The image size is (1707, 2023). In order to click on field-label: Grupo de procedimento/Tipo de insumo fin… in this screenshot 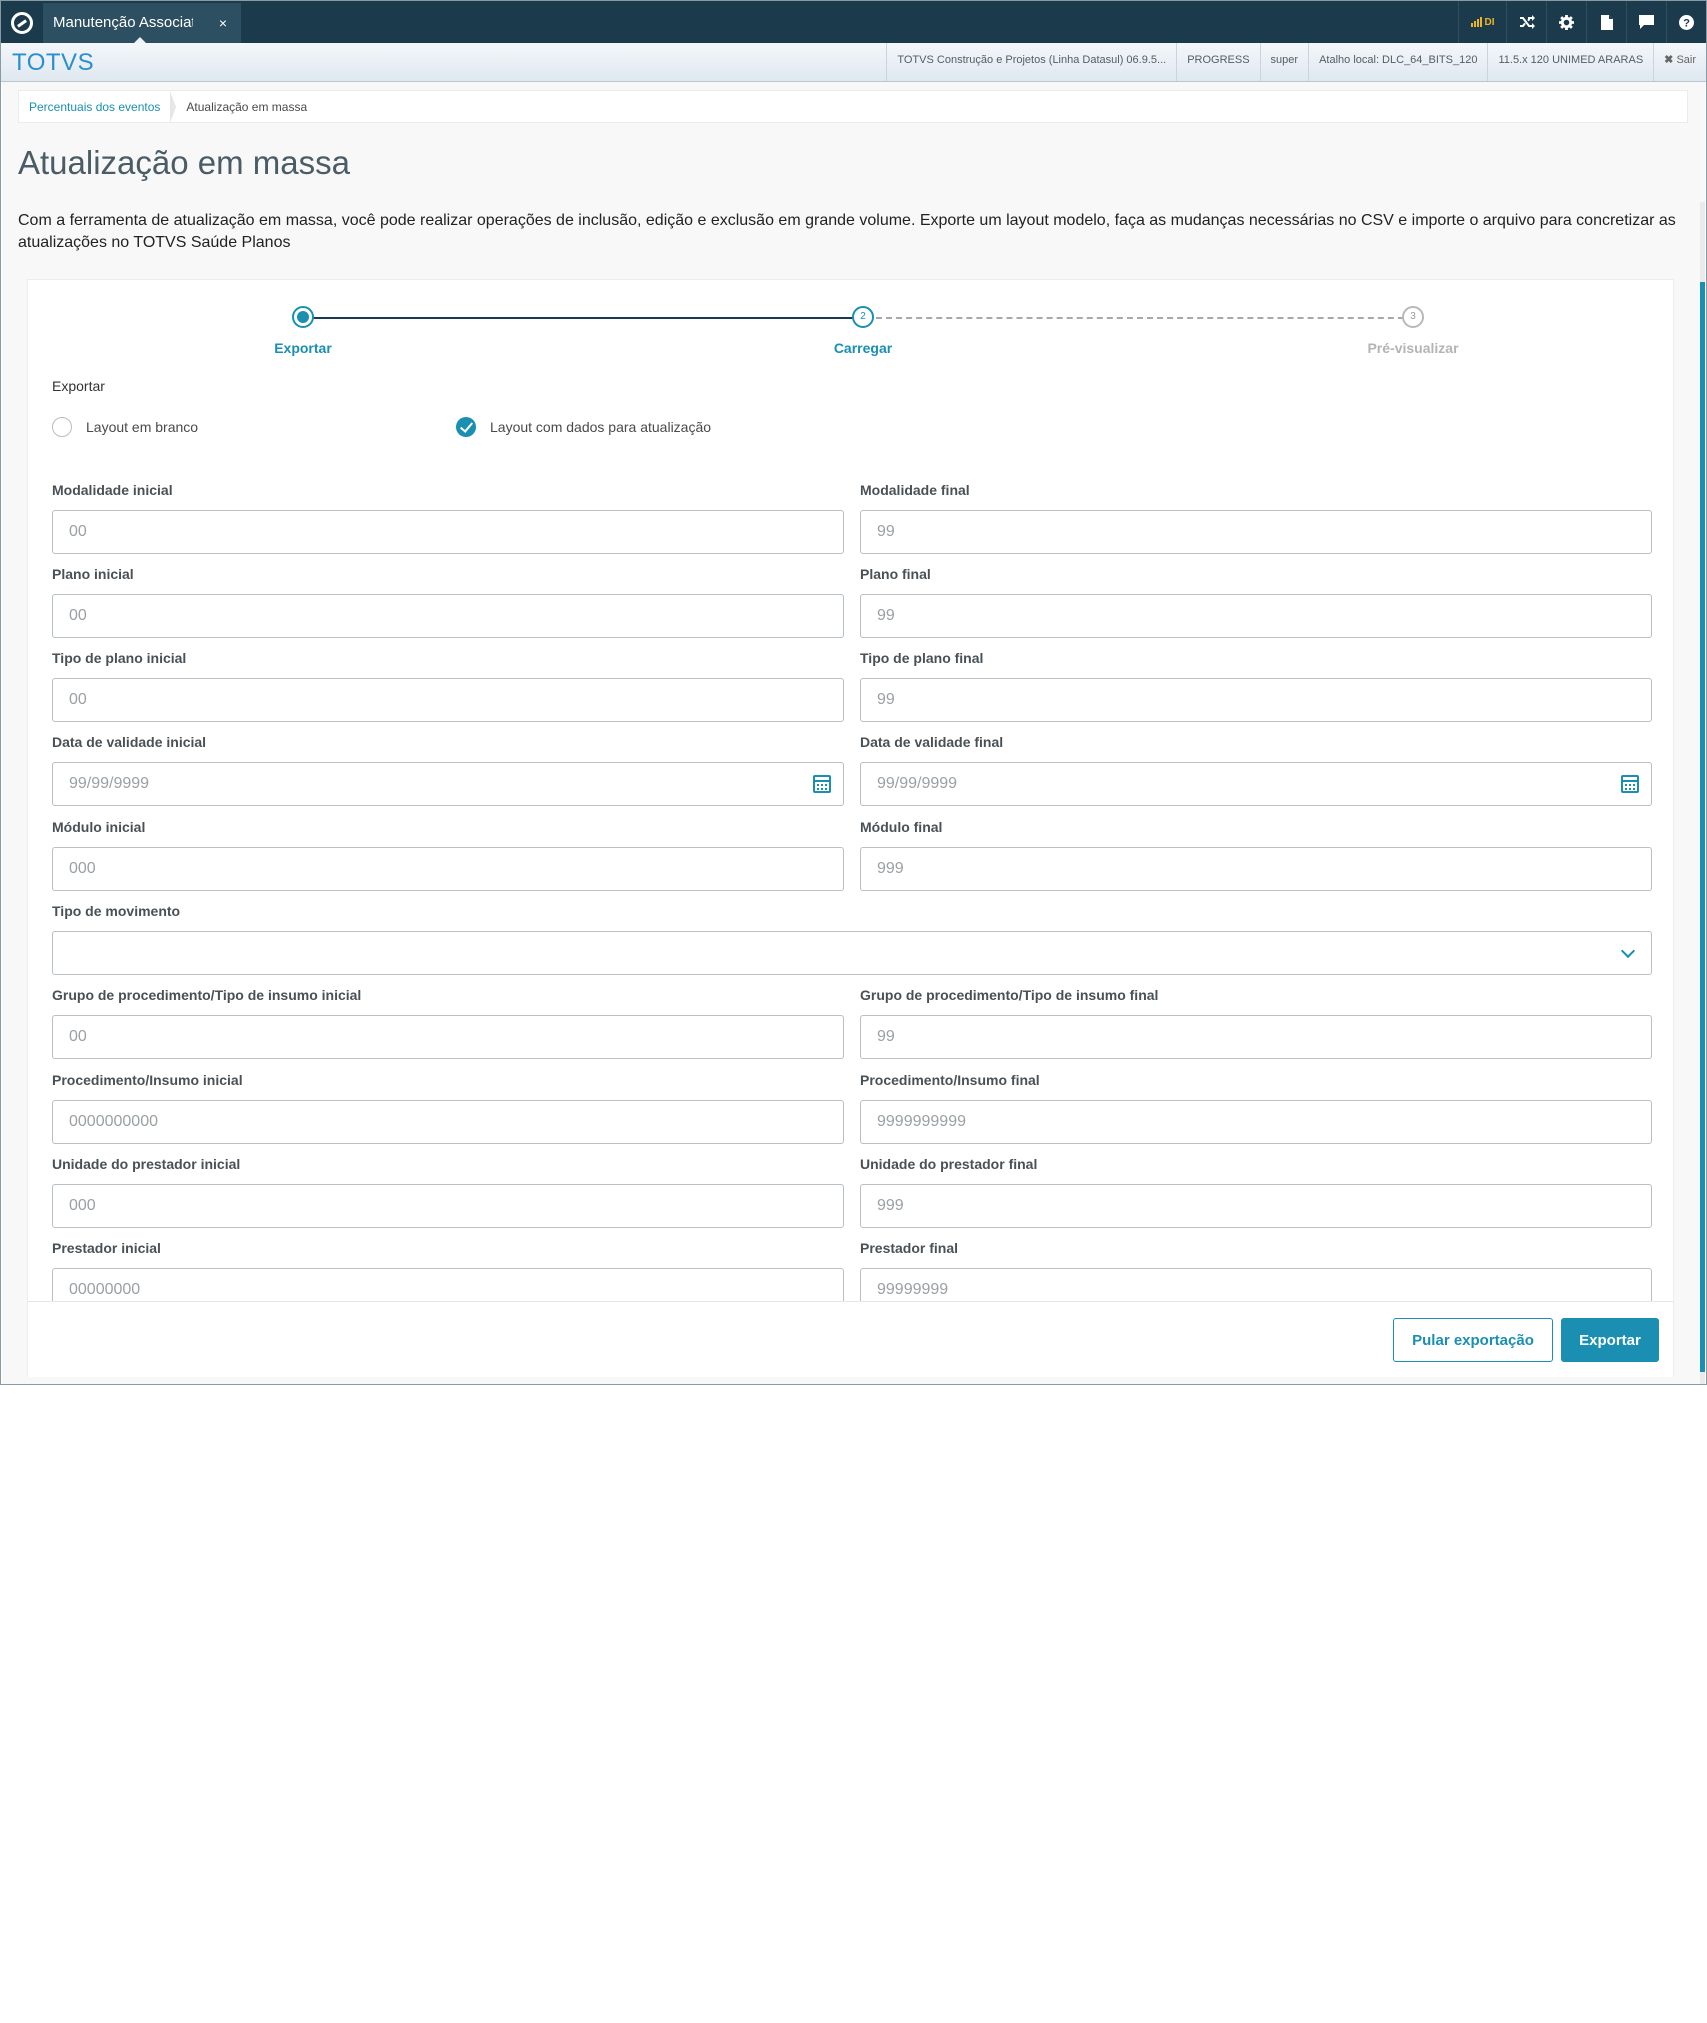, I will do `click(1009, 995)`.